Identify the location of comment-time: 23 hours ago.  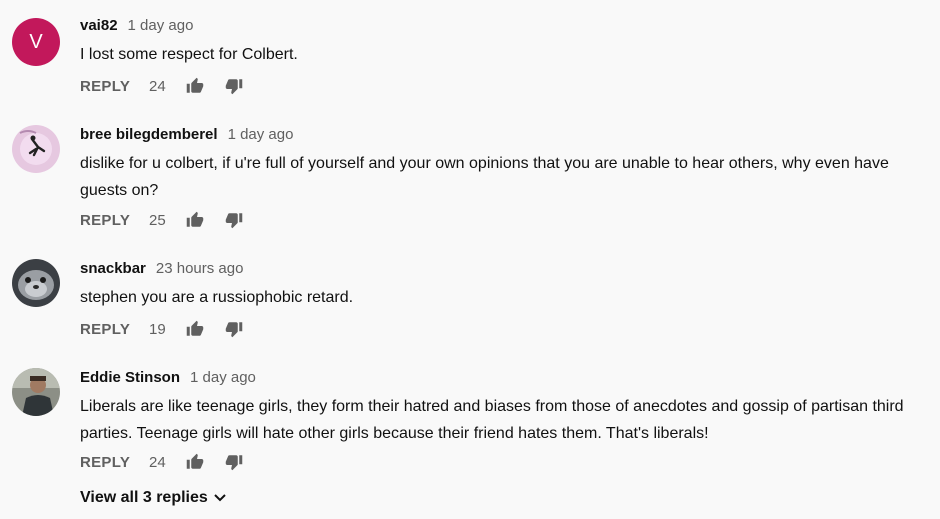
(200, 268).